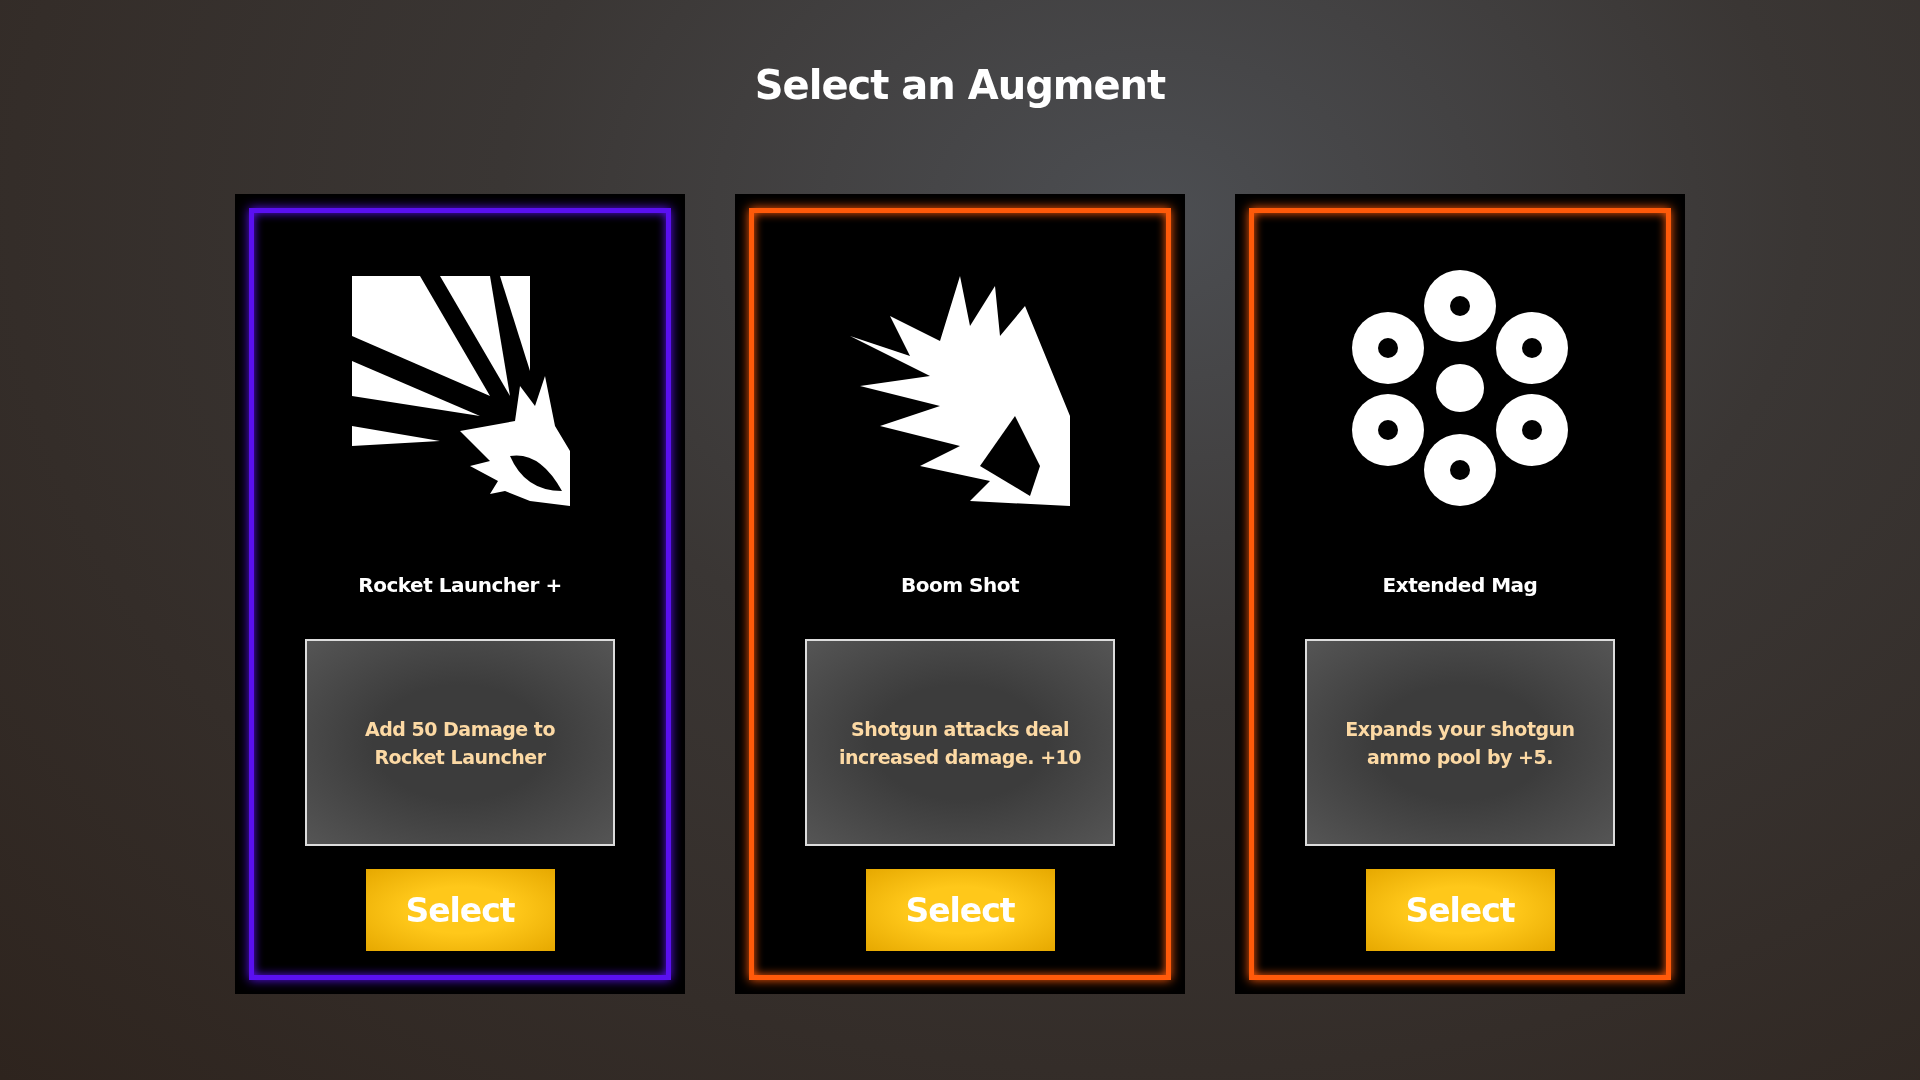 The image size is (1920, 1080). Describe the element at coordinates (1460, 743) in the screenshot. I see `augment-description: Expands your shotgun ammo pool by +5.` at that location.